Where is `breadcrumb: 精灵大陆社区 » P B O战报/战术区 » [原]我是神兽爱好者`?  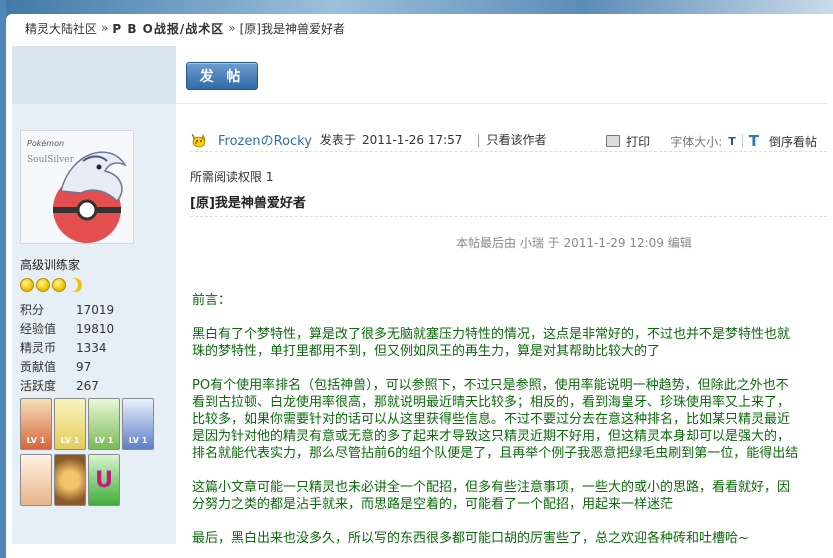
breadcrumb: 精灵大陆社区 » P B O战报/战术区 » [原]我是神兽爱好者 is located at coordinates (185, 28).